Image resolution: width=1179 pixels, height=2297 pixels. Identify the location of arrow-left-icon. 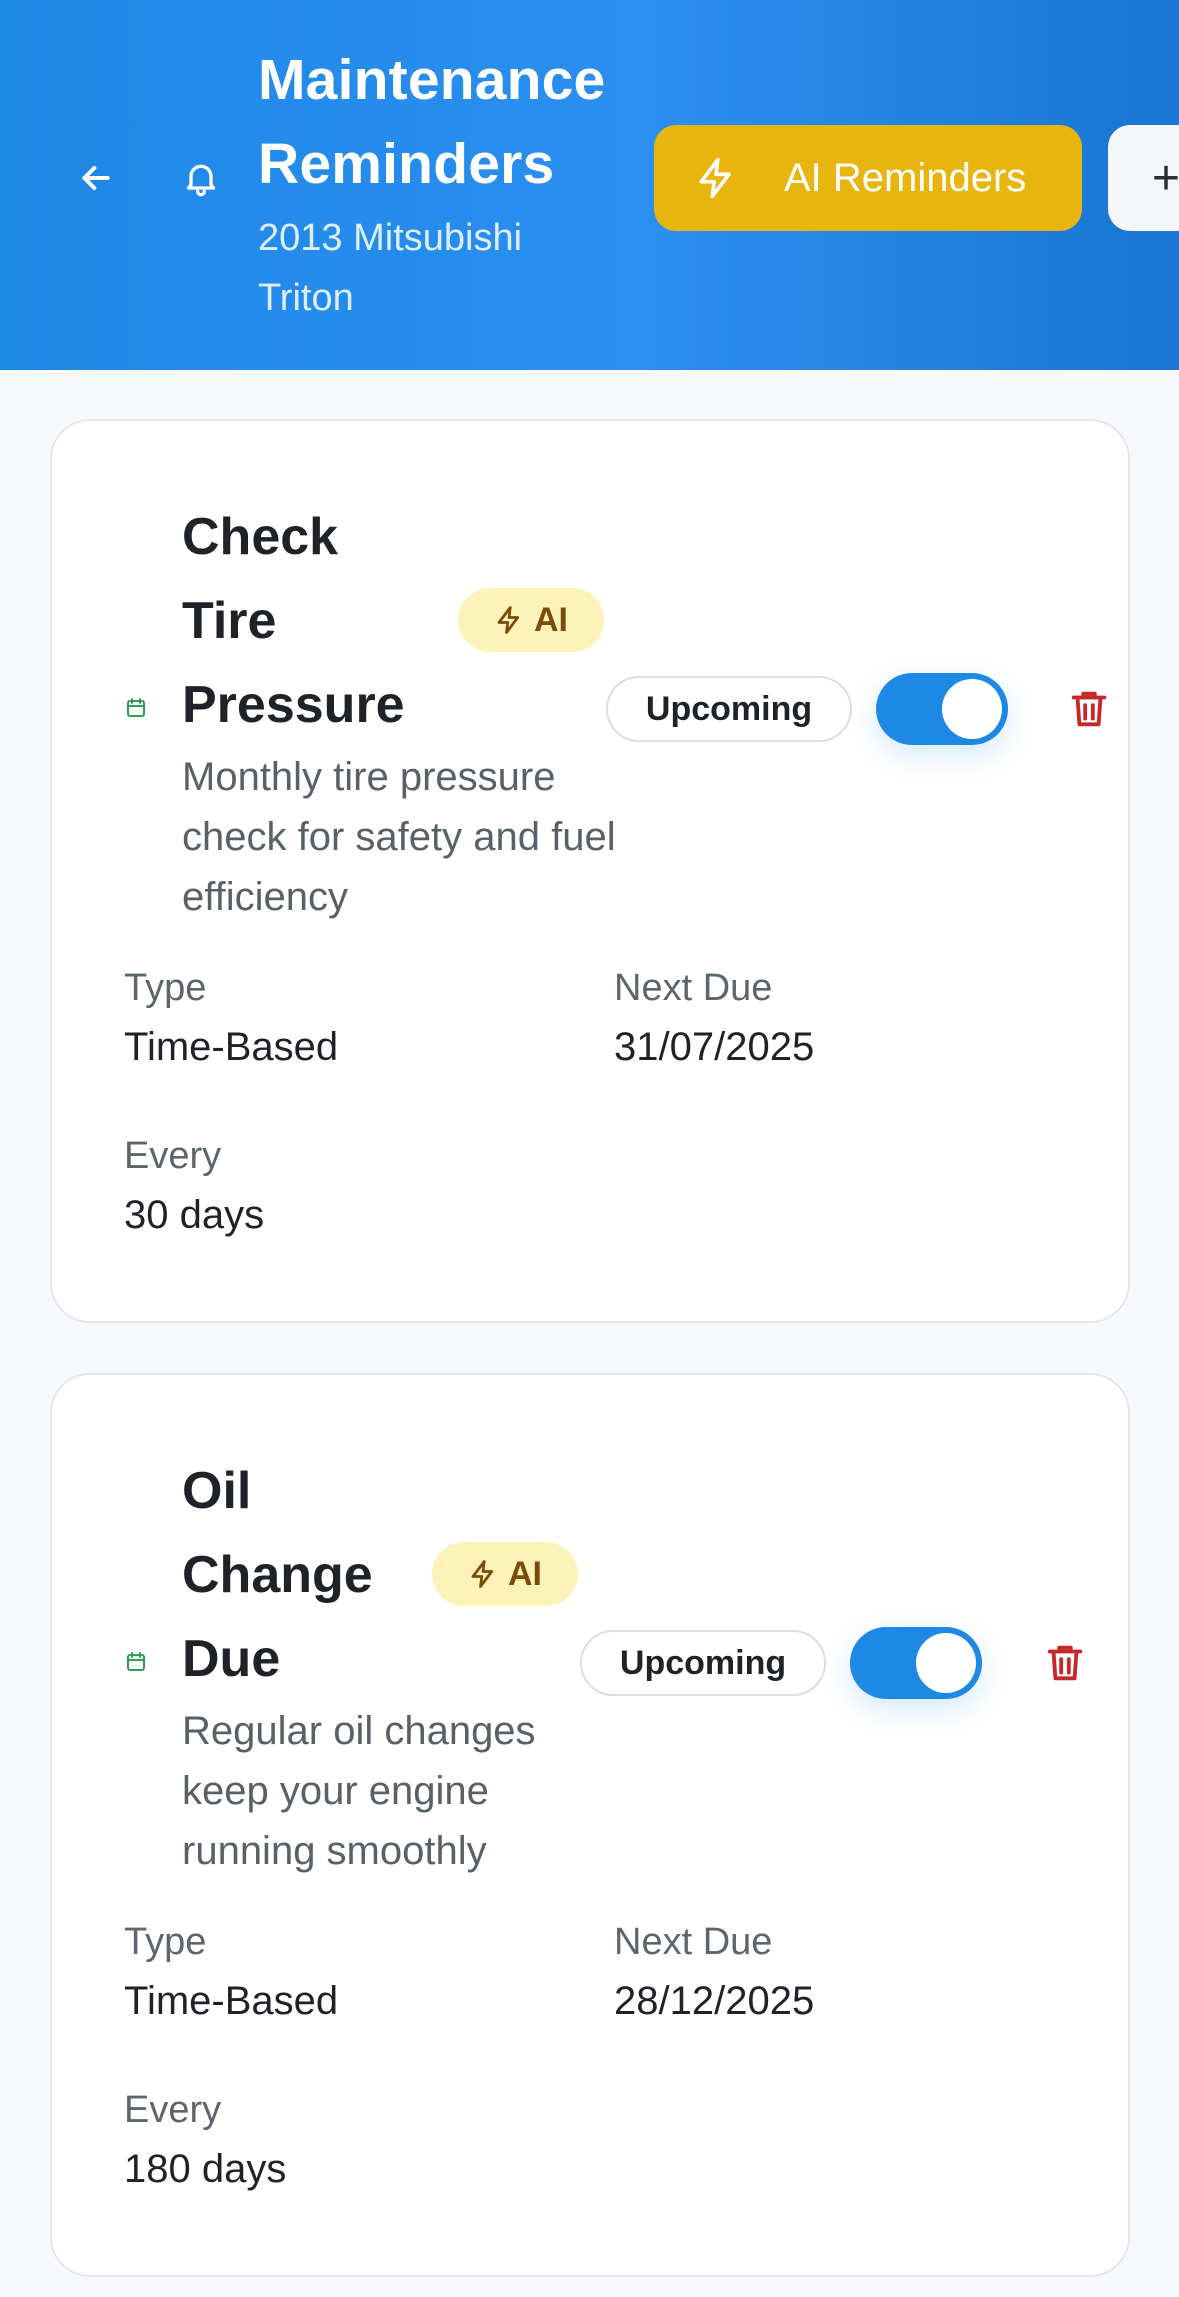
(96, 178).